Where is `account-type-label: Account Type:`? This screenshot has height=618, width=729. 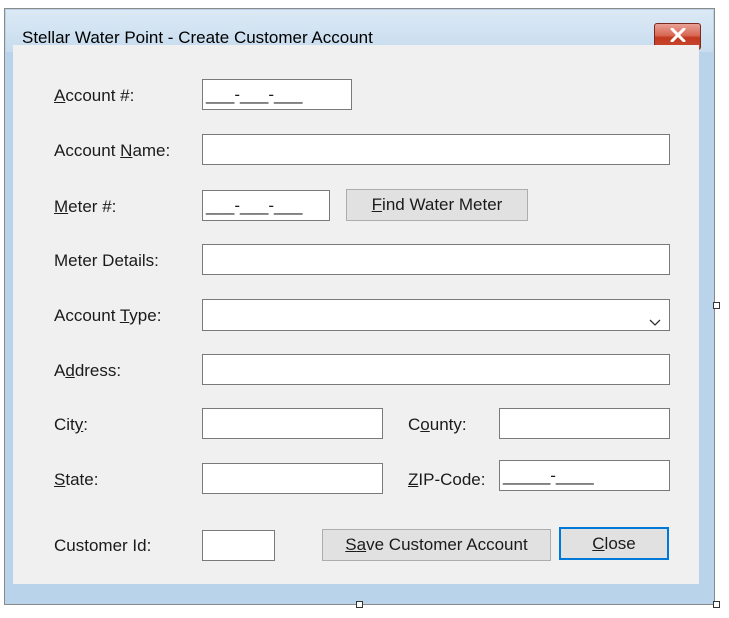 account-type-label: Account Type: is located at coordinates (108, 315).